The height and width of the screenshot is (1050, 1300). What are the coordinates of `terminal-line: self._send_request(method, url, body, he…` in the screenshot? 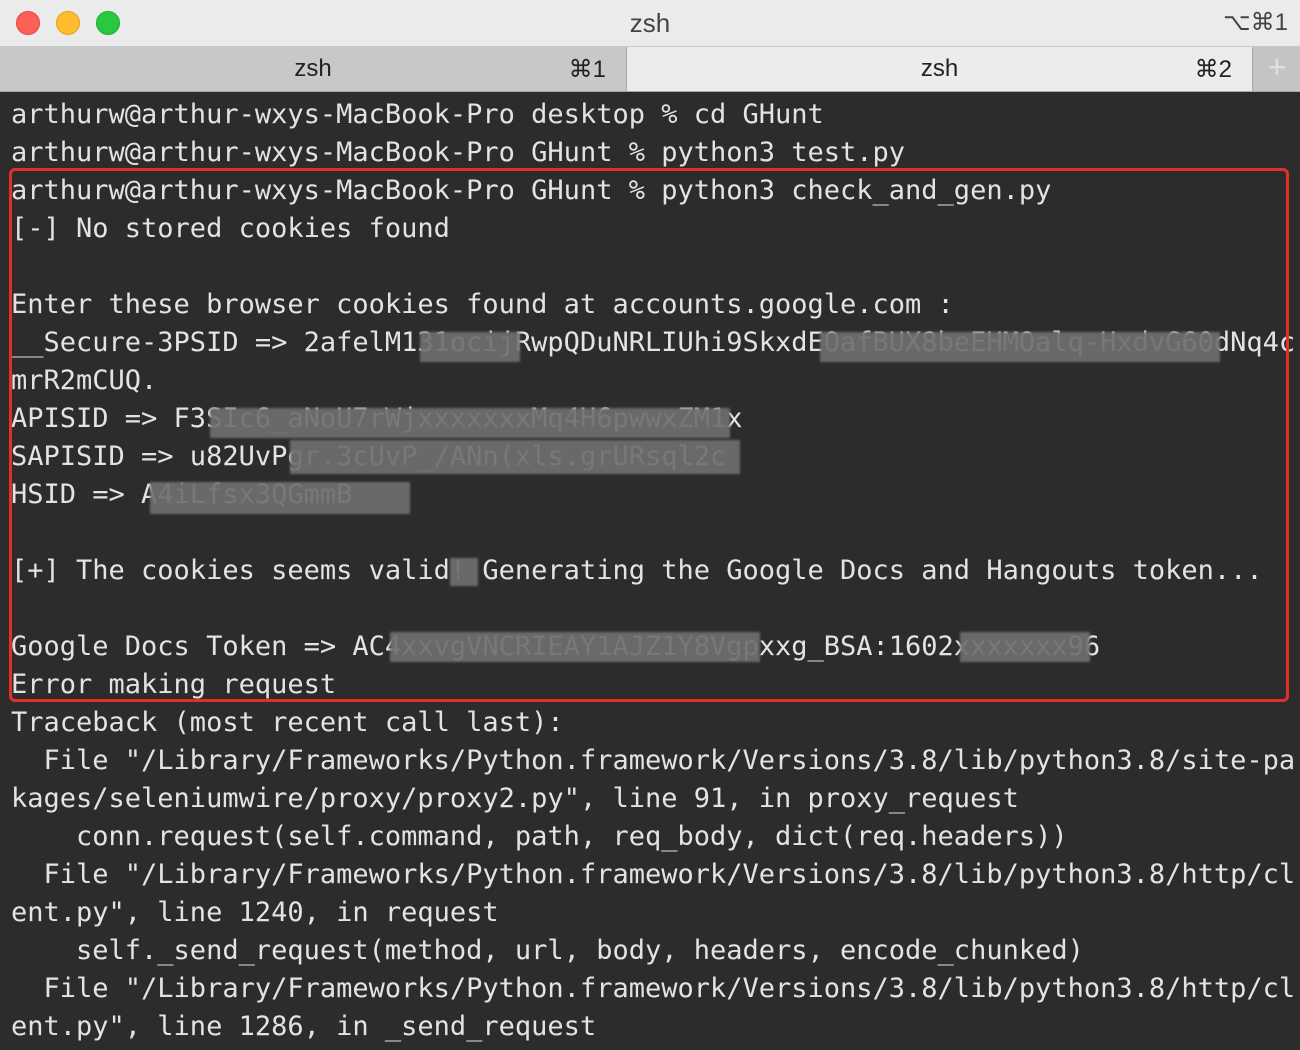 It's located at (547, 950).